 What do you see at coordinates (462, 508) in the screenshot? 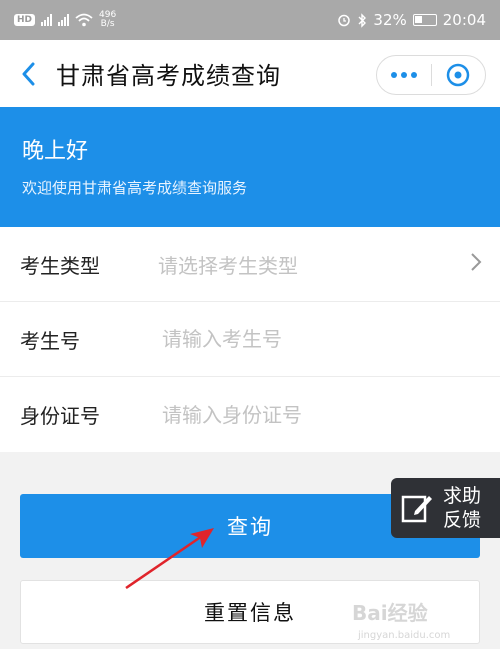
I see `help-feedback-label: 求助 反馈` at bounding box center [462, 508].